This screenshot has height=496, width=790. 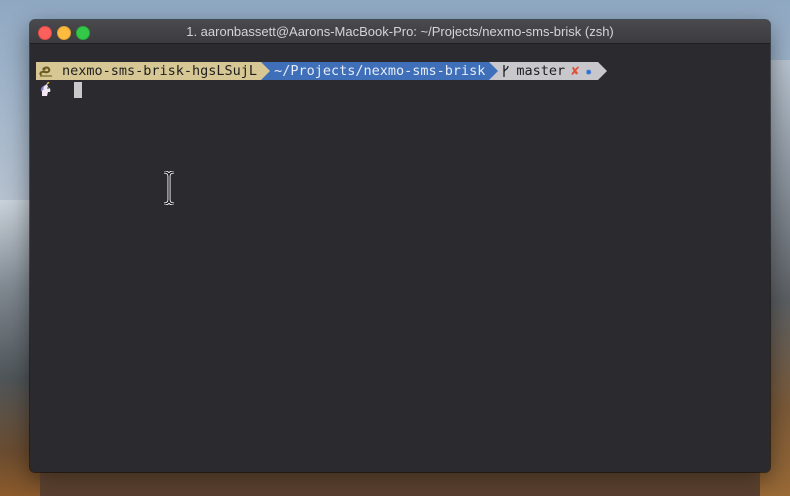 I want to click on prompt-segment-git: master ✘ ✹, so click(x=548, y=71).